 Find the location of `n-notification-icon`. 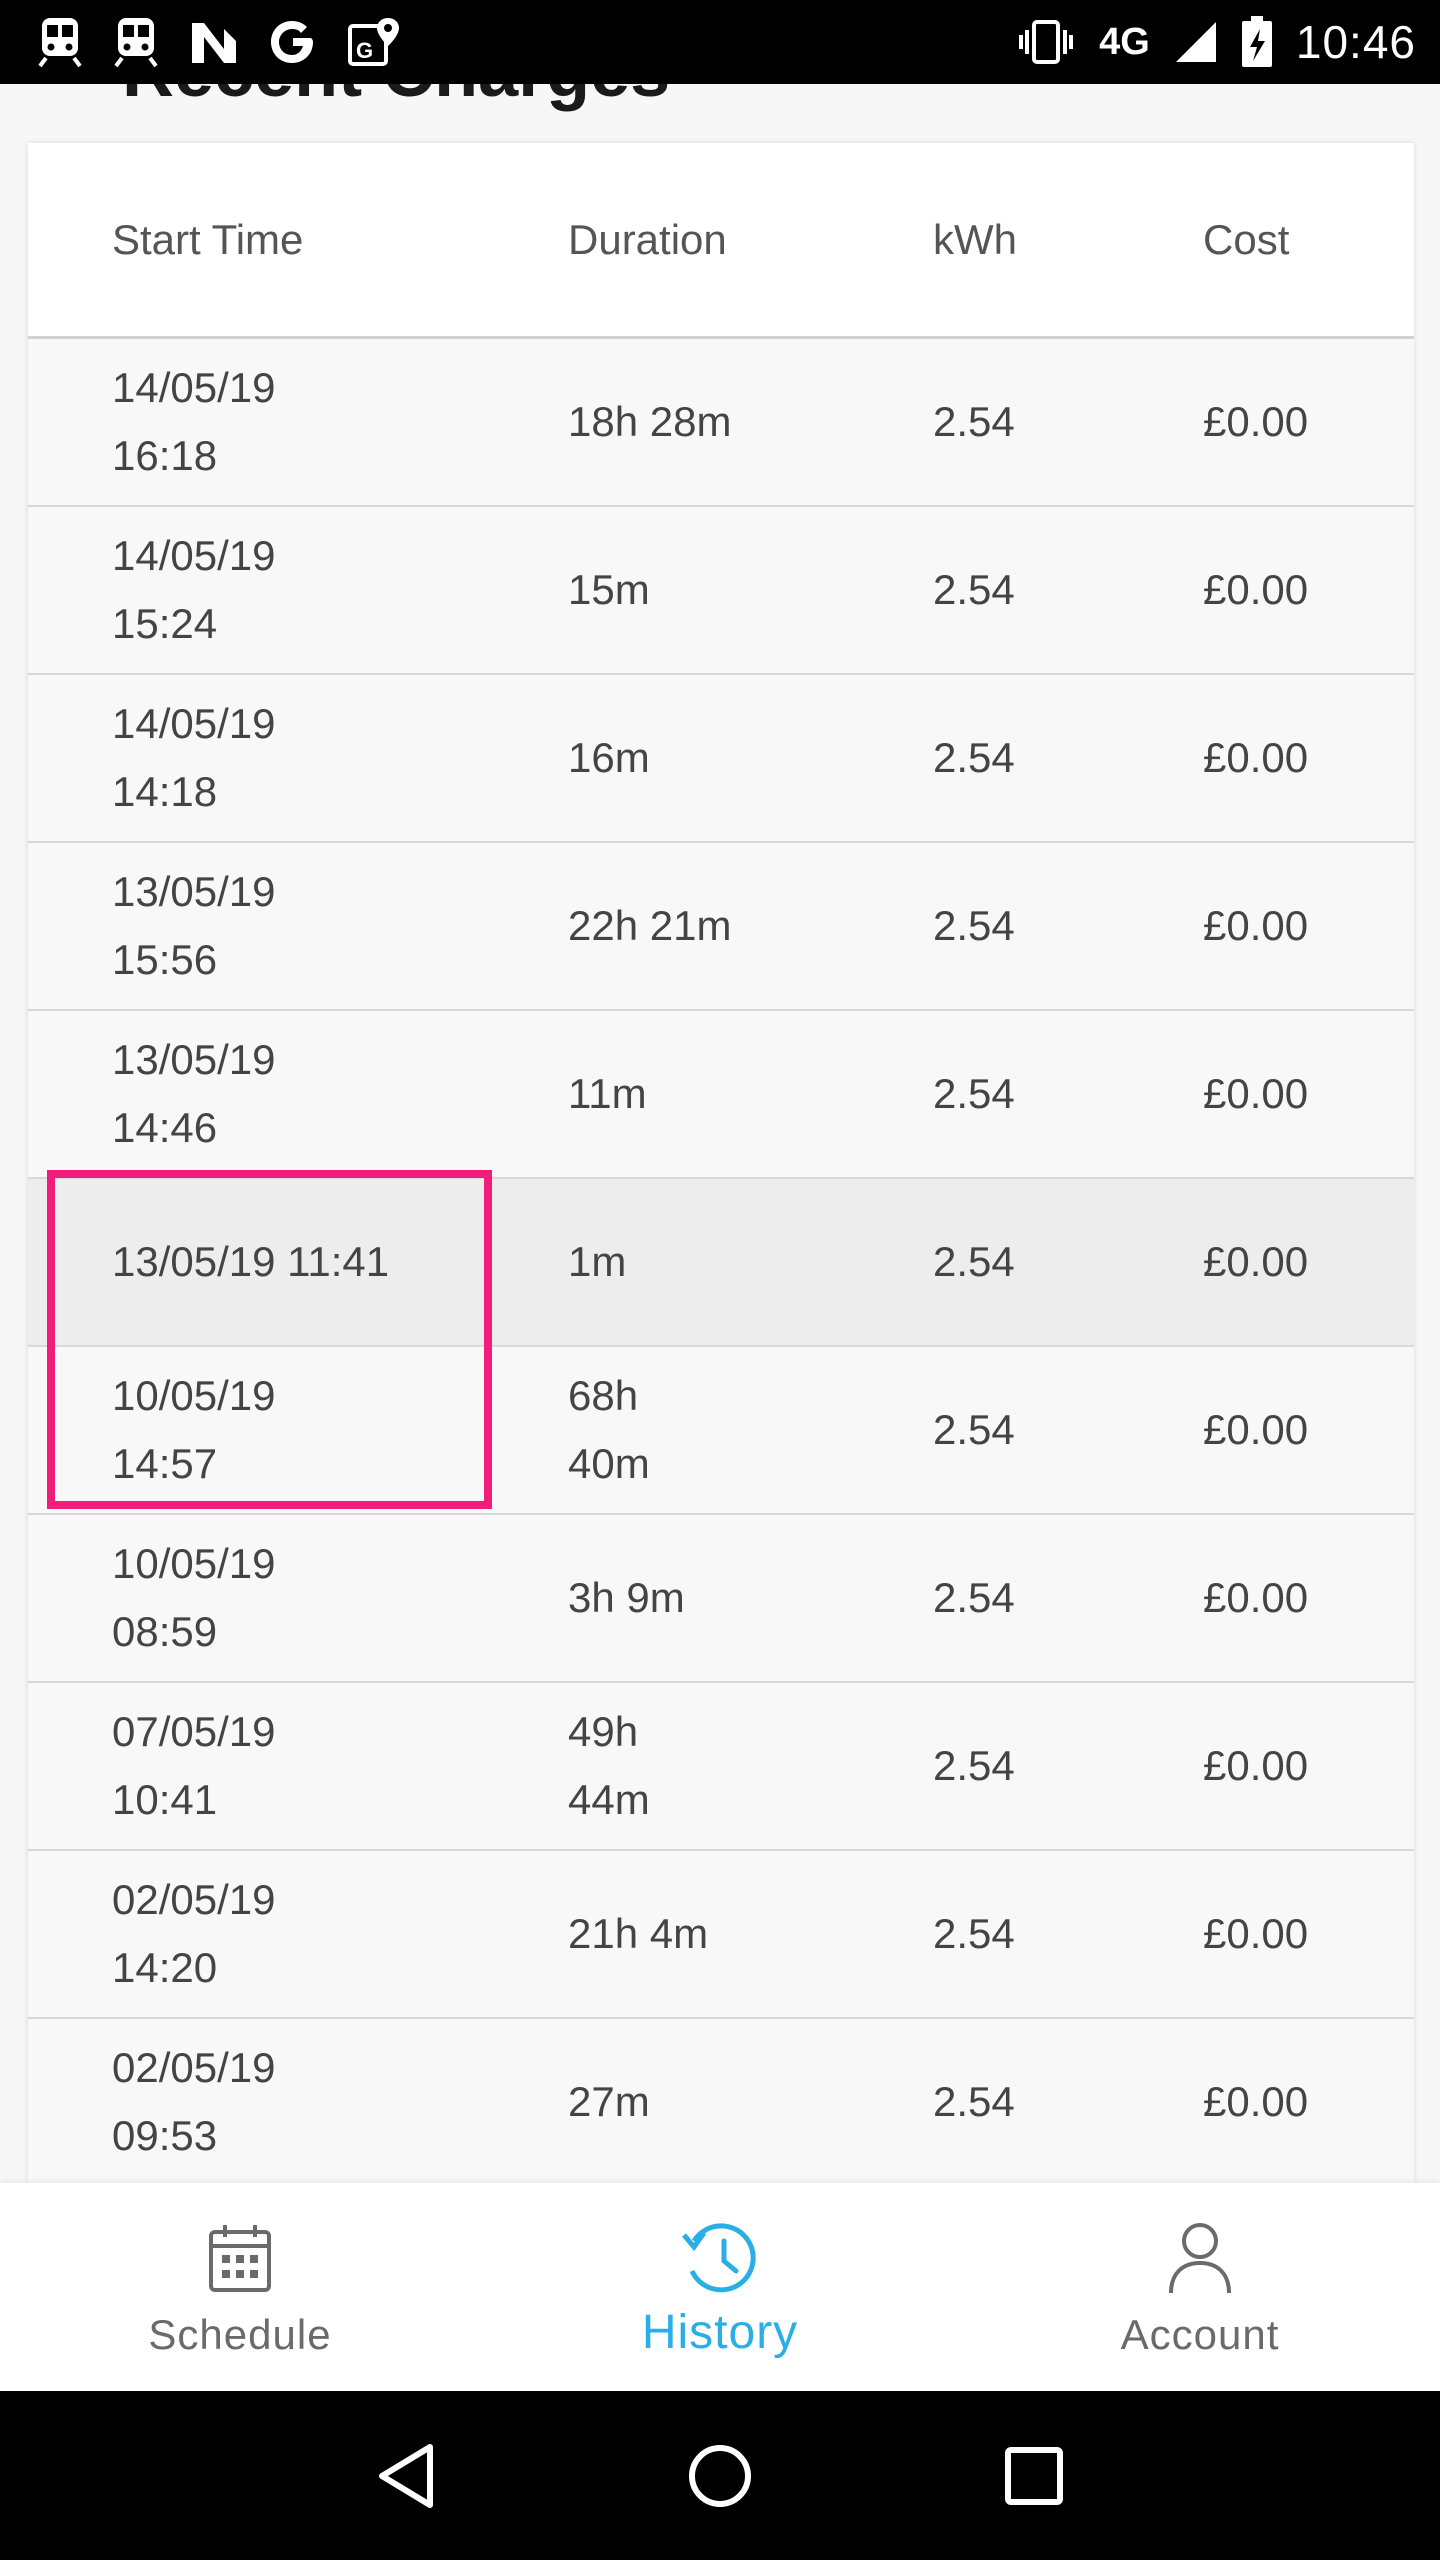

n-notification-icon is located at coordinates (214, 42).